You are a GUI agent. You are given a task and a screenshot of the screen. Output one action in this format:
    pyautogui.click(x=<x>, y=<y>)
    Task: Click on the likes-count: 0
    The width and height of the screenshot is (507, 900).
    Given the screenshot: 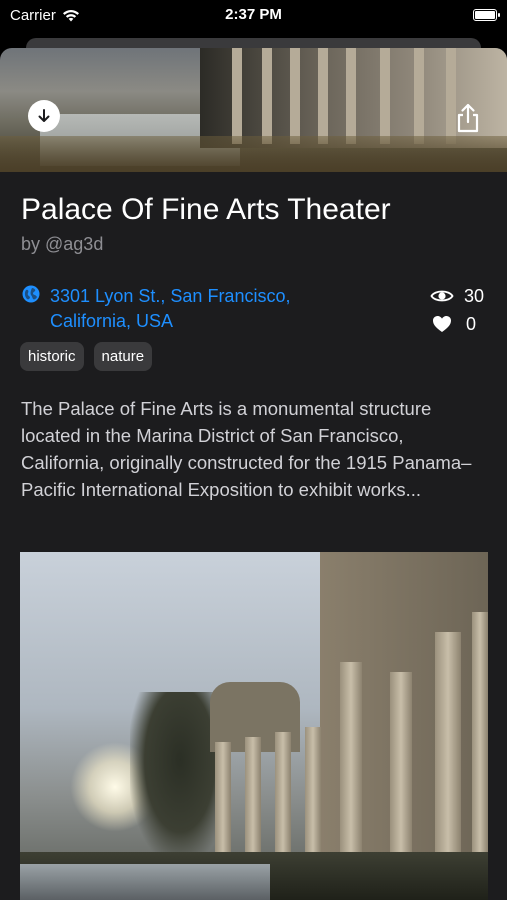 What is the action you would take?
    pyautogui.click(x=471, y=323)
    